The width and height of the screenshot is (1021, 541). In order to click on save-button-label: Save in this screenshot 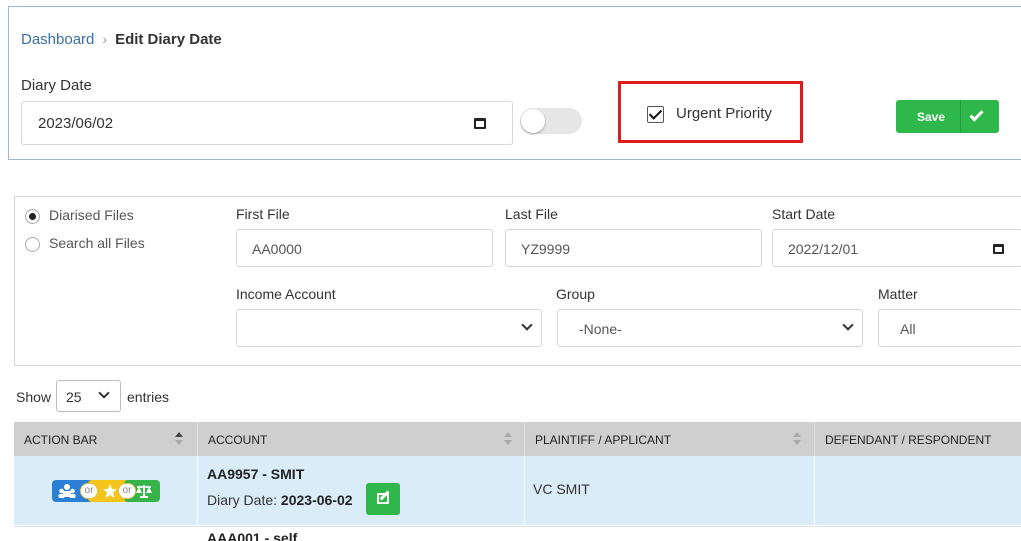, I will do `click(931, 117)`.